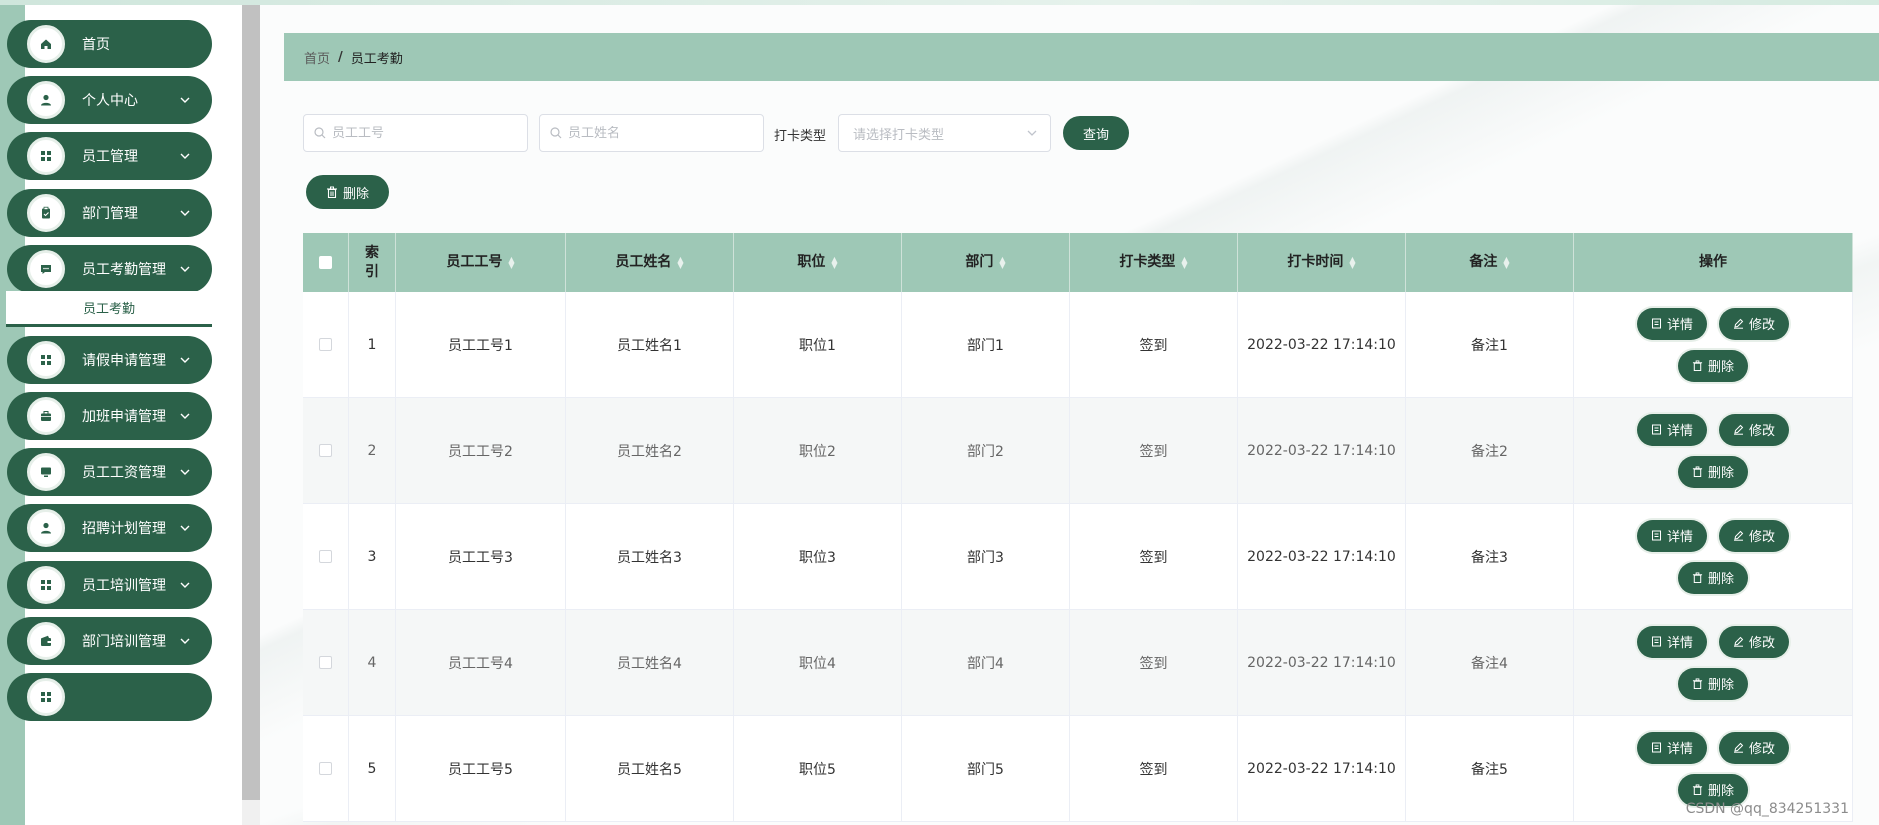  I want to click on sidebar-item-3: 员工管理, so click(109, 156).